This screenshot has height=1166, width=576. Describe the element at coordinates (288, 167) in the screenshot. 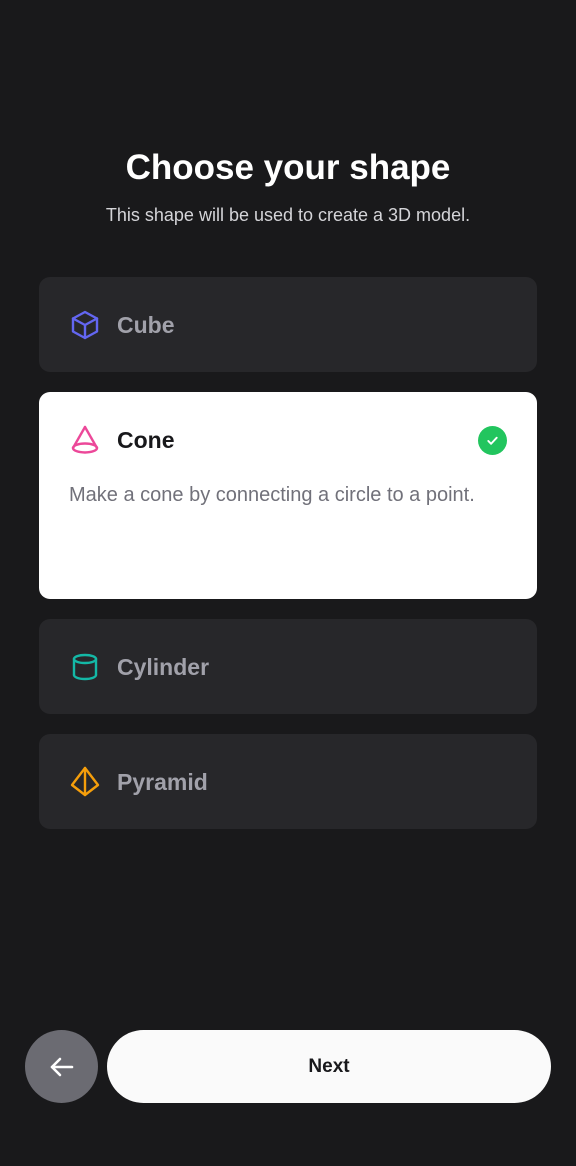

I see `page-title: Choose your shape` at that location.